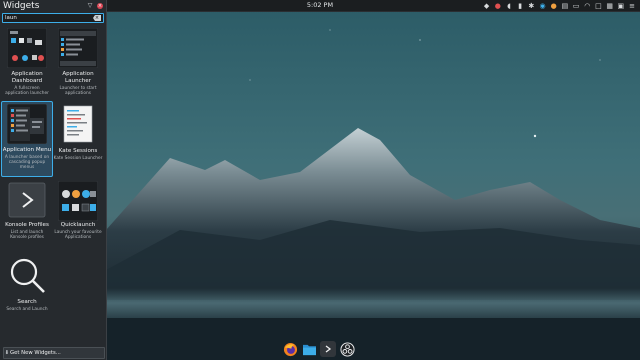 The image size is (640, 360). I want to click on widget-name: Application Launcher, so click(78, 77).